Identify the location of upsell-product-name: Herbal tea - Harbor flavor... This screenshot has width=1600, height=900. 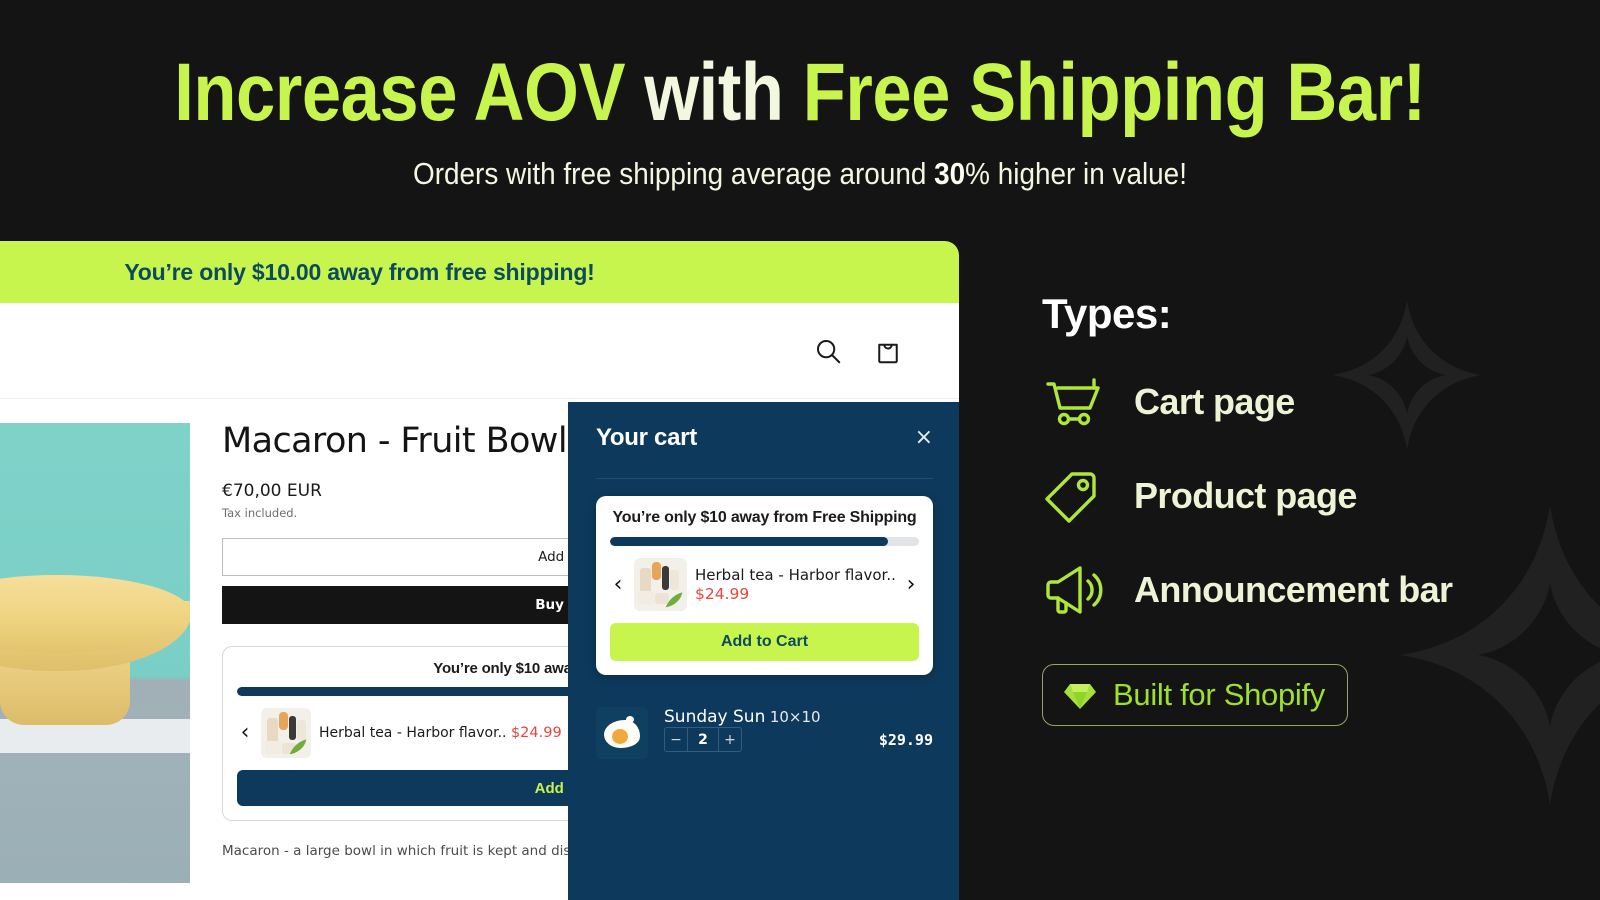
(413, 733).